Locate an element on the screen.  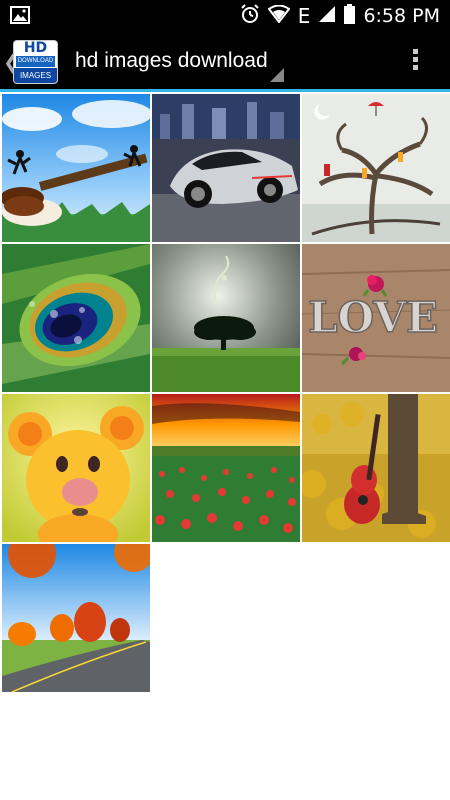
spinner-triangle-icon is located at coordinates (277, 75).